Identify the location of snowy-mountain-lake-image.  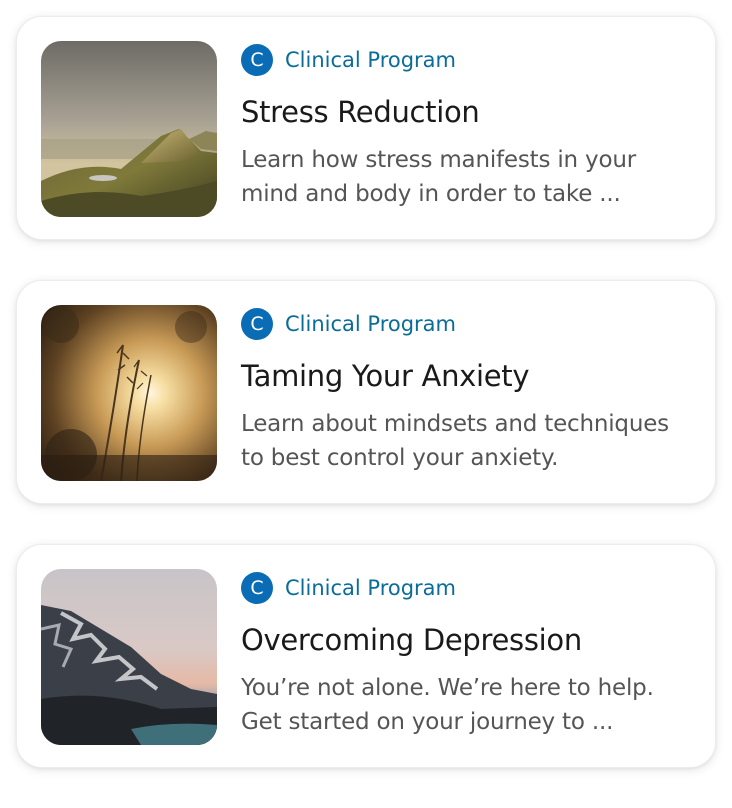
(129, 657).